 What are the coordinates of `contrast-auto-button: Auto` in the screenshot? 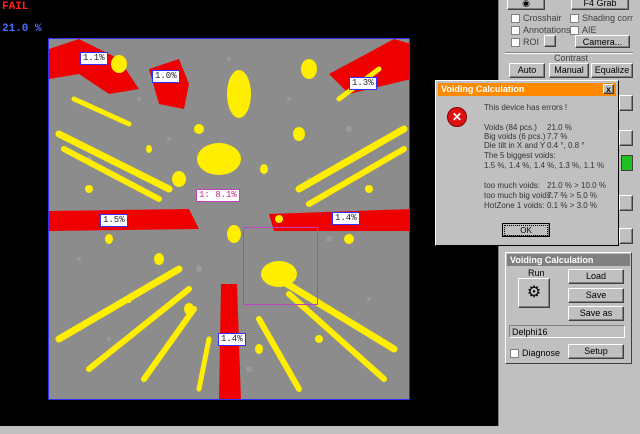 It's located at (527, 70).